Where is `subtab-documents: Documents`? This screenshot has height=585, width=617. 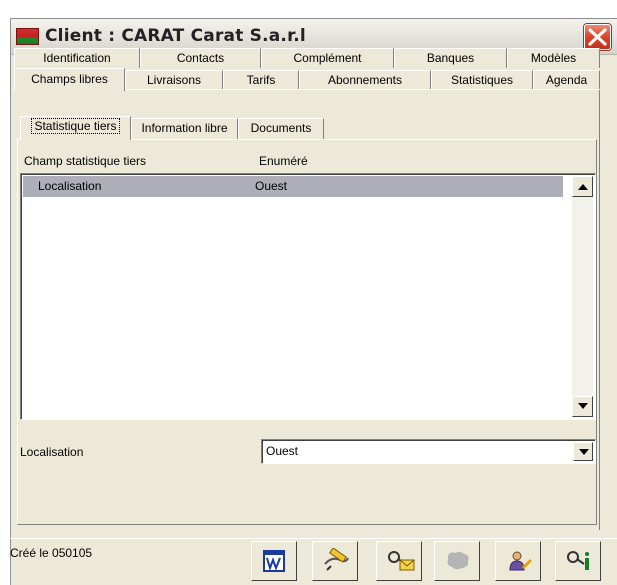
subtab-documents: Documents is located at coordinates (281, 128).